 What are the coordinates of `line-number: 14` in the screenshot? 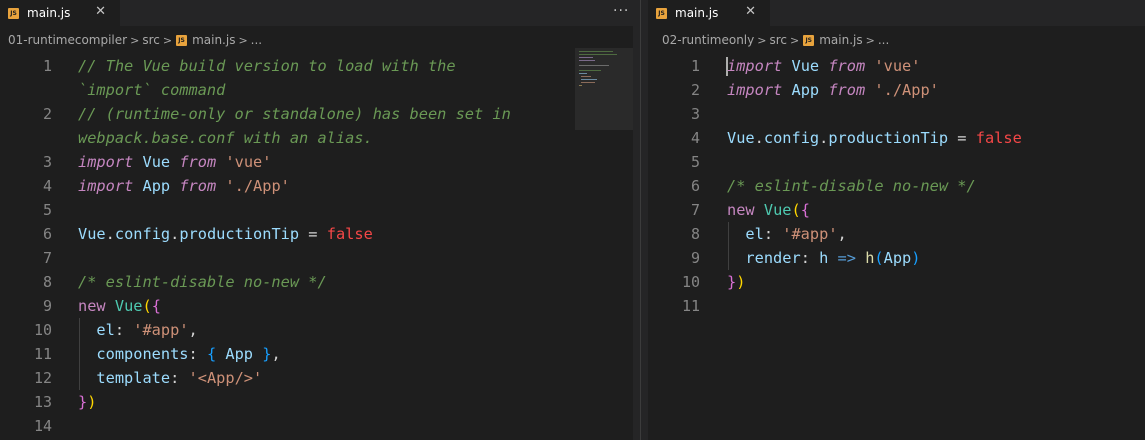 It's located at (42, 426).